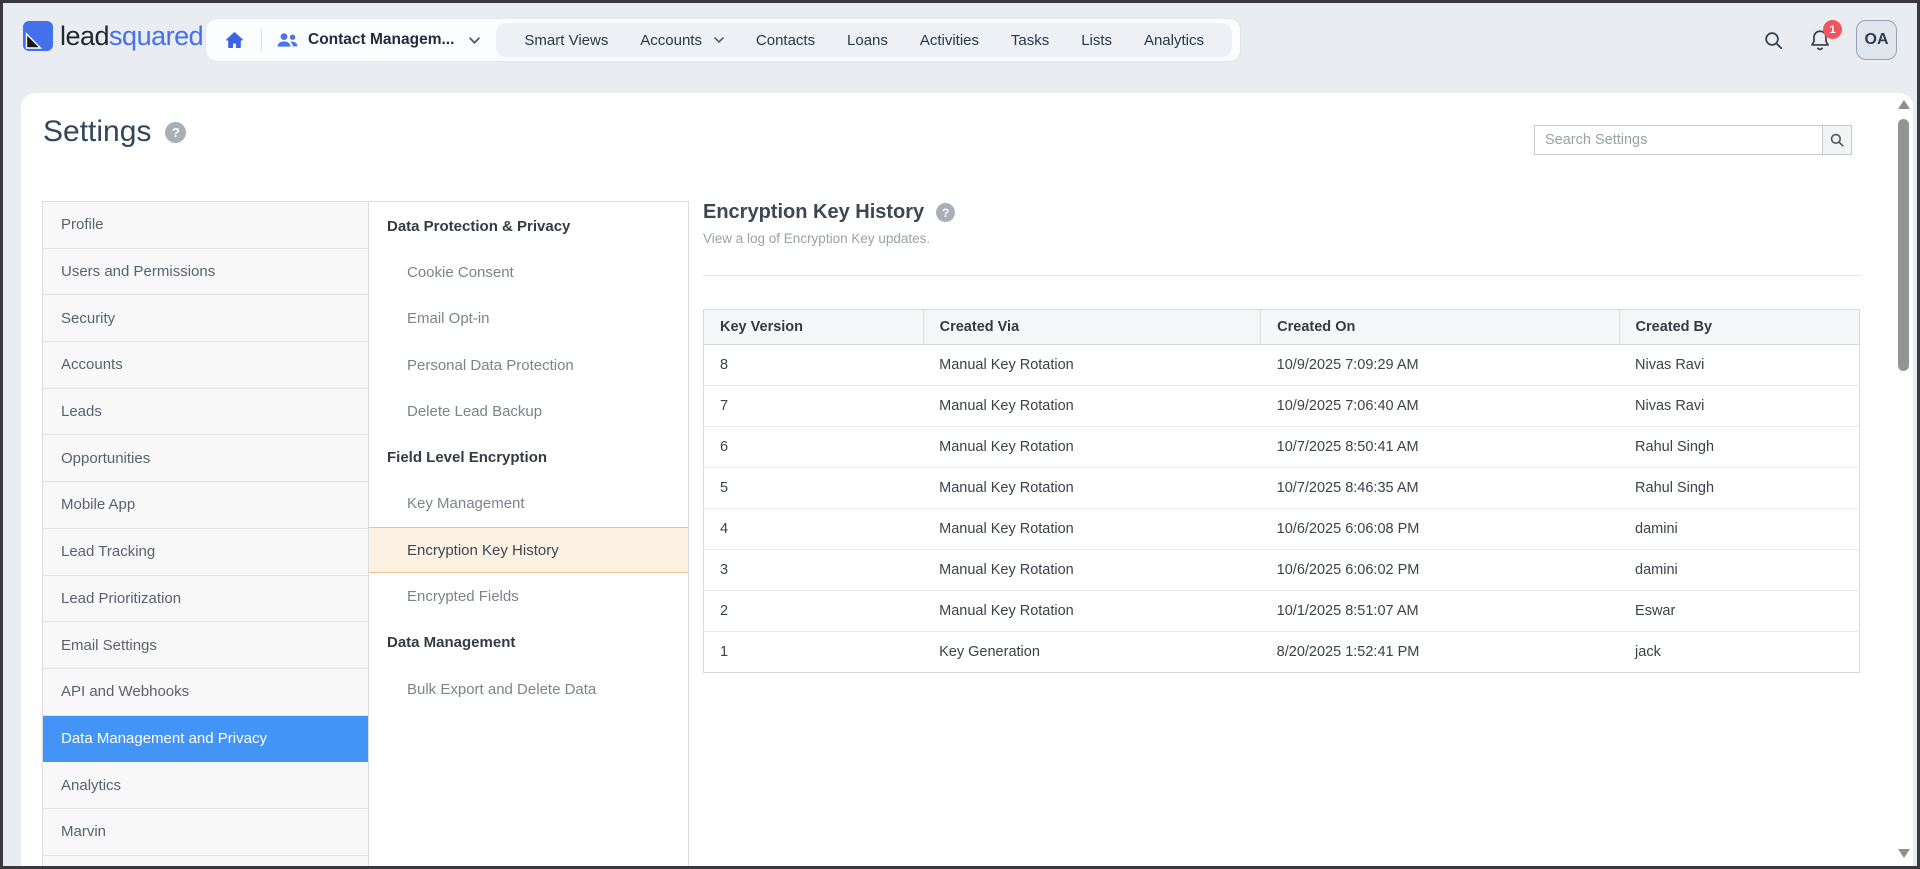 The height and width of the screenshot is (869, 1920). I want to click on table-cell: 6, so click(813, 447).